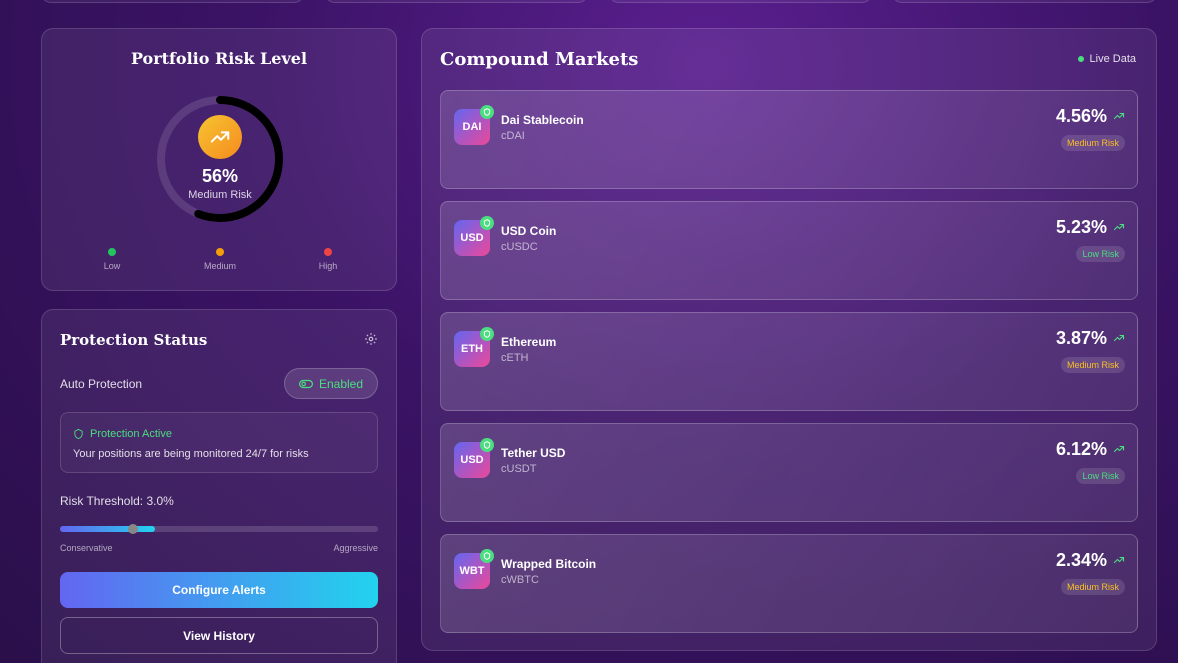  What do you see at coordinates (519, 469) in the screenshot?
I see `token-symbol: cUSDT` at bounding box center [519, 469].